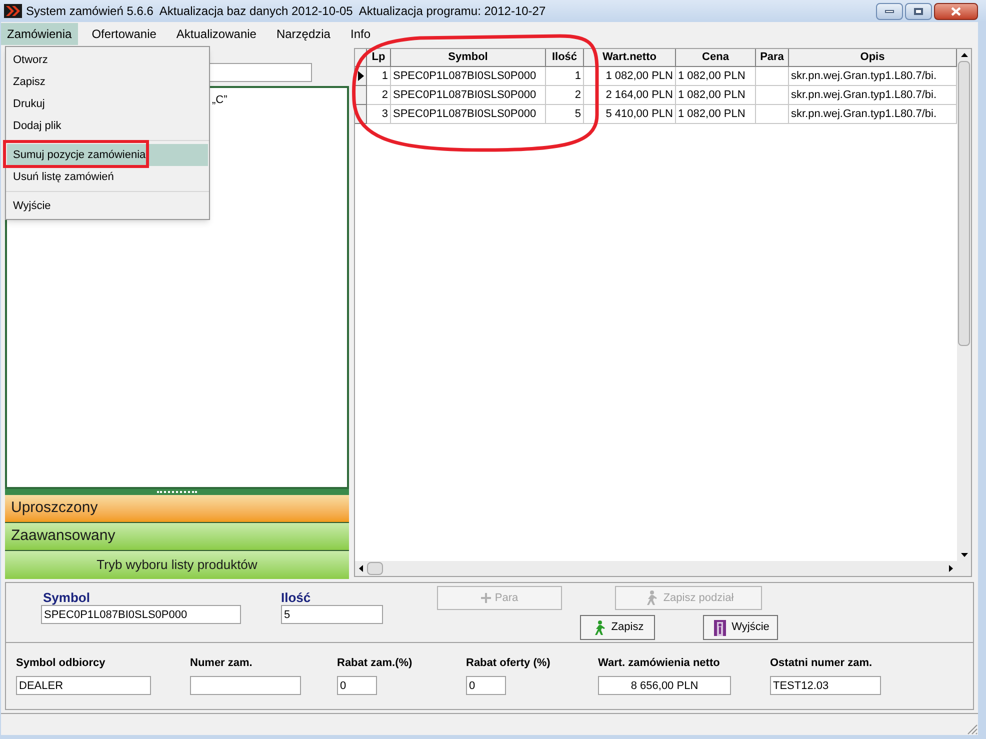  Describe the element at coordinates (13, 11) in the screenshot. I see `app-logo-icon` at that location.